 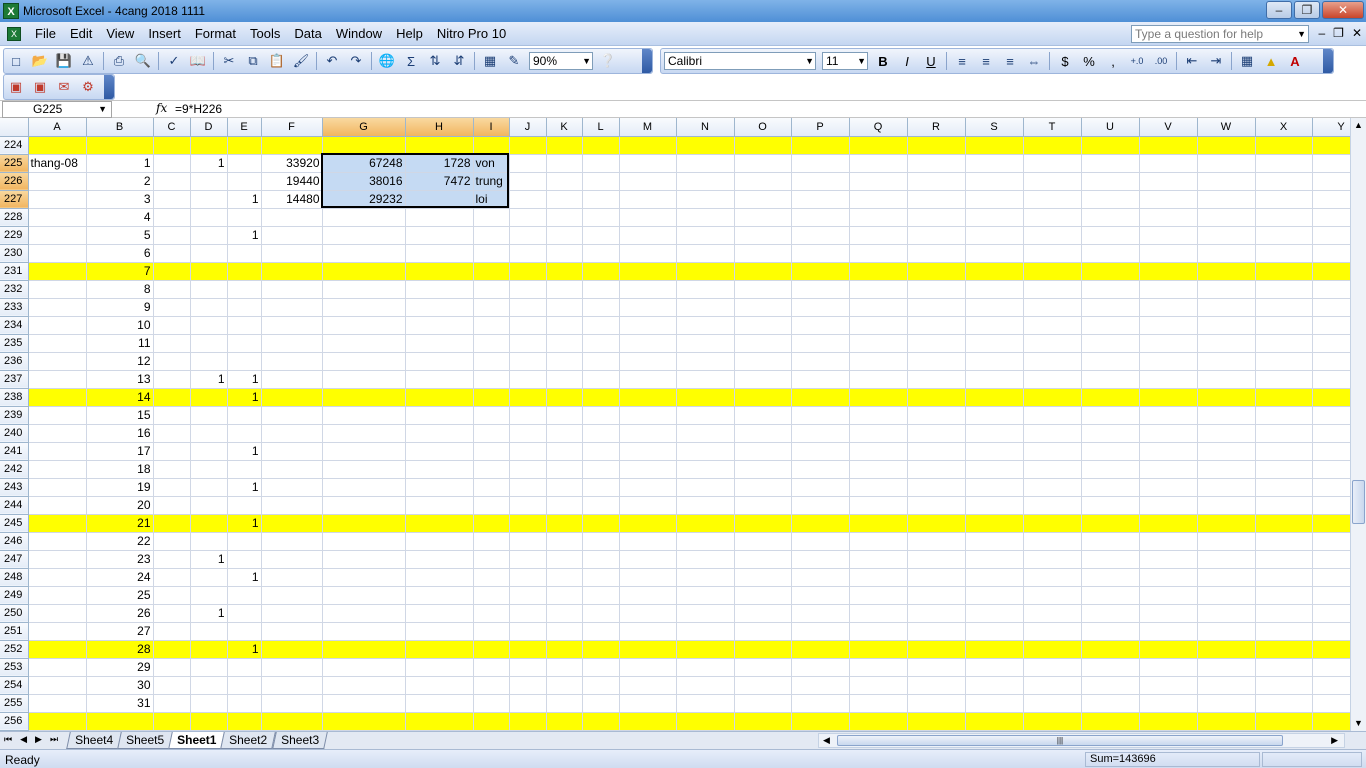 What do you see at coordinates (763, 559) in the screenshot?
I see `cell-o247` at bounding box center [763, 559].